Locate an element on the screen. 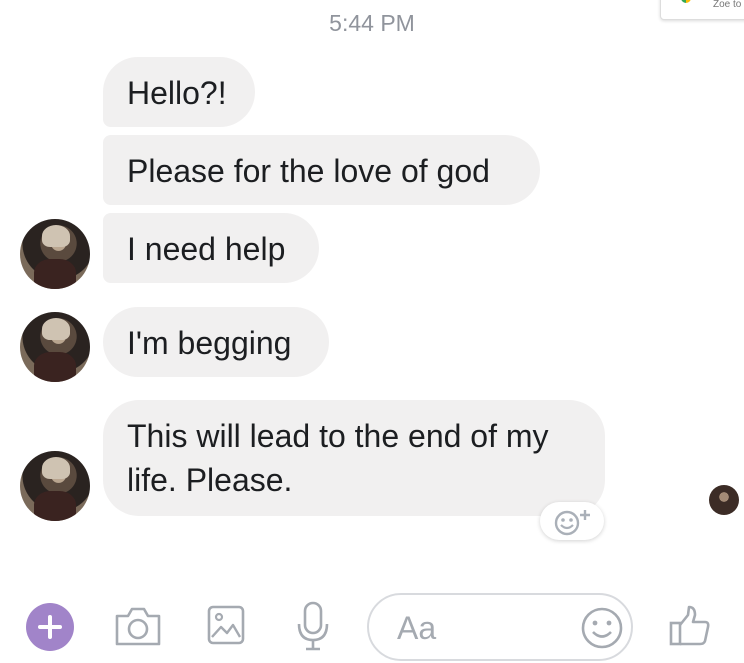  like-button is located at coordinates (690, 628).